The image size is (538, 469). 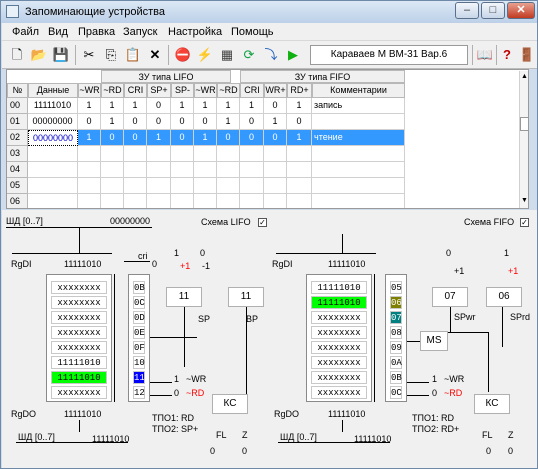 What do you see at coordinates (493, 10) in the screenshot?
I see `maximize-button: □` at bounding box center [493, 10].